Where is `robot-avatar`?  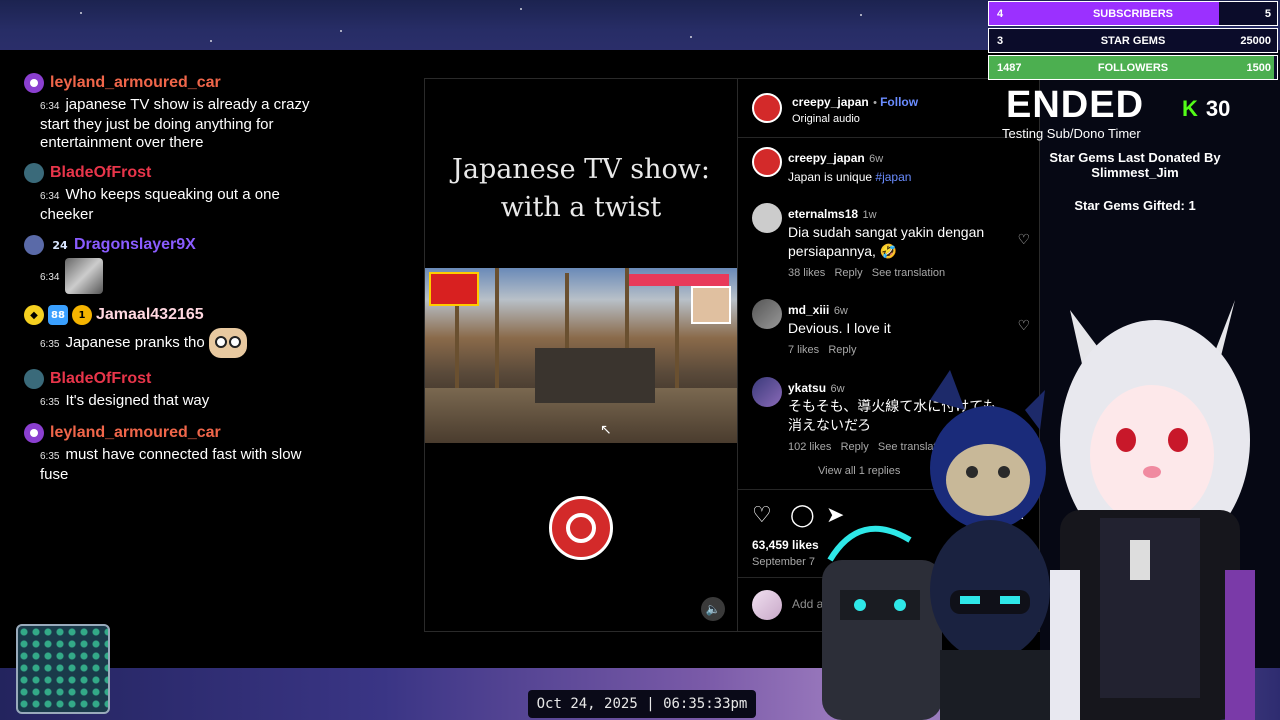
robot-avatar is located at coordinates (882, 622).